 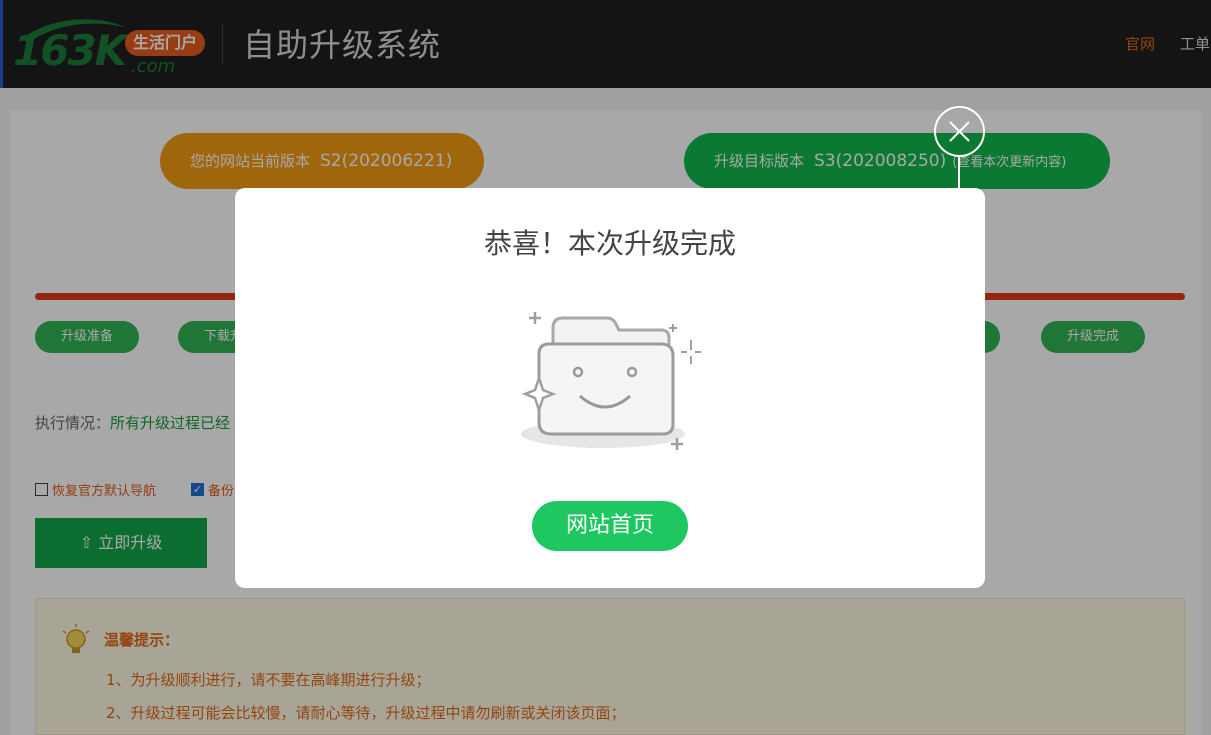 I want to click on close-dialog-button, so click(x=959, y=131).